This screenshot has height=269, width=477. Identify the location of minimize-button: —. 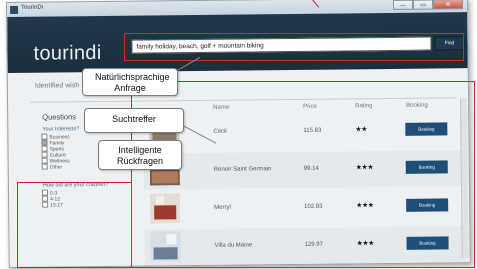
(403, 5).